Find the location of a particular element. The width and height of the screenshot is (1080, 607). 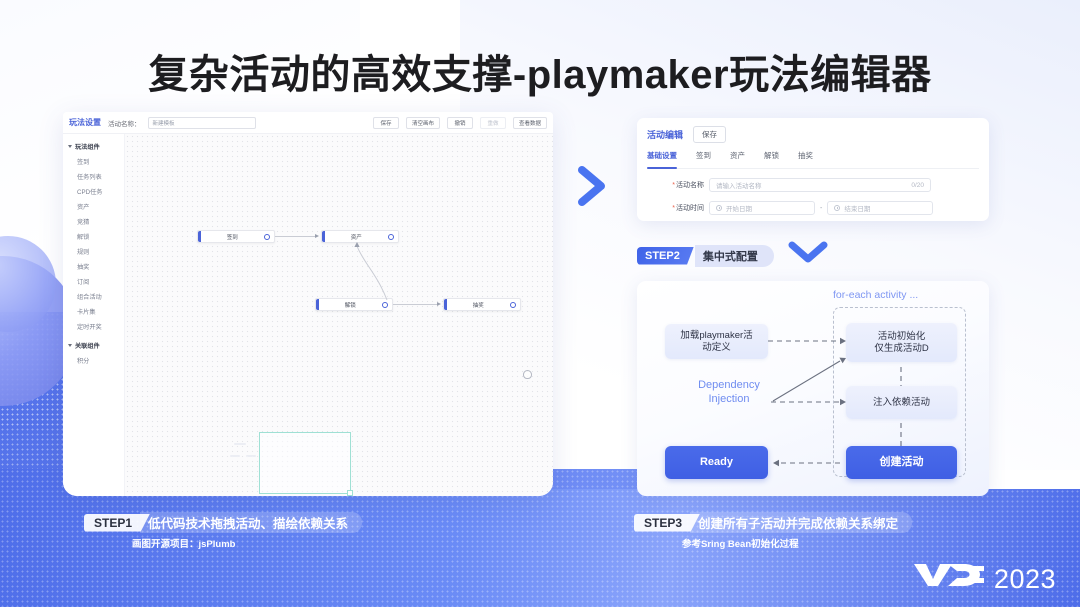

step3-row: STEP3 创建所有子活动并完成依赖关系绑定 is located at coordinates (773, 522).